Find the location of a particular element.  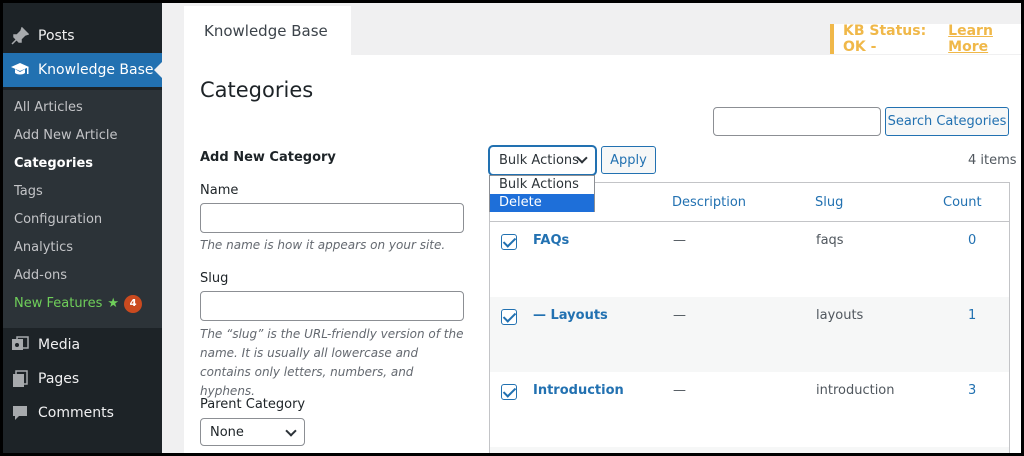

category-slug: faqs is located at coordinates (830, 240).